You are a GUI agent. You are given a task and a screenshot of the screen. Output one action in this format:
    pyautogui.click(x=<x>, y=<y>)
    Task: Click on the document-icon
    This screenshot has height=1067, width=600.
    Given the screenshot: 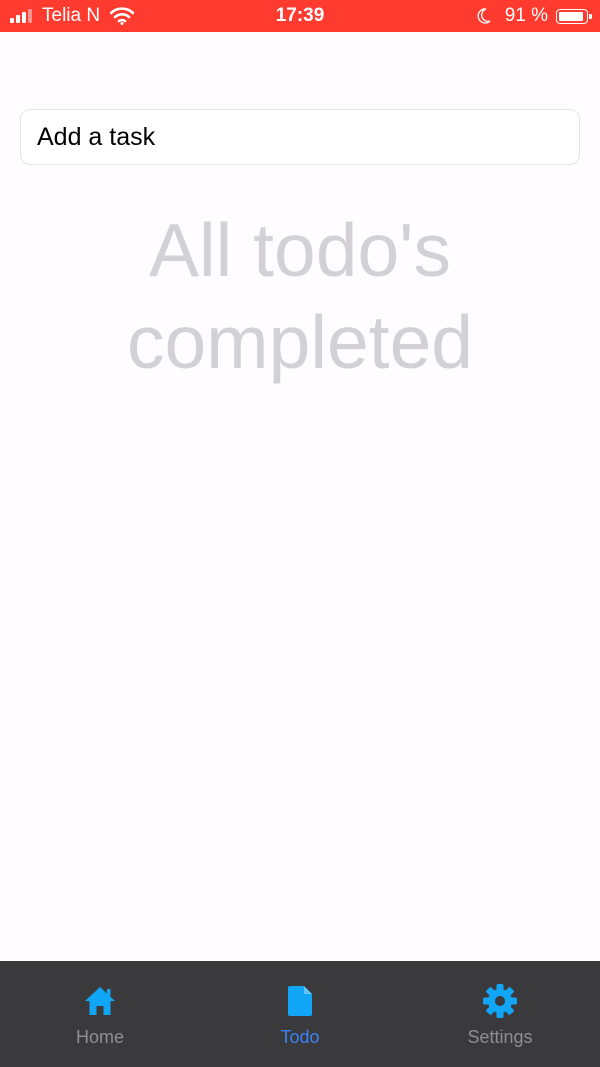 What is the action you would take?
    pyautogui.click(x=300, y=1001)
    